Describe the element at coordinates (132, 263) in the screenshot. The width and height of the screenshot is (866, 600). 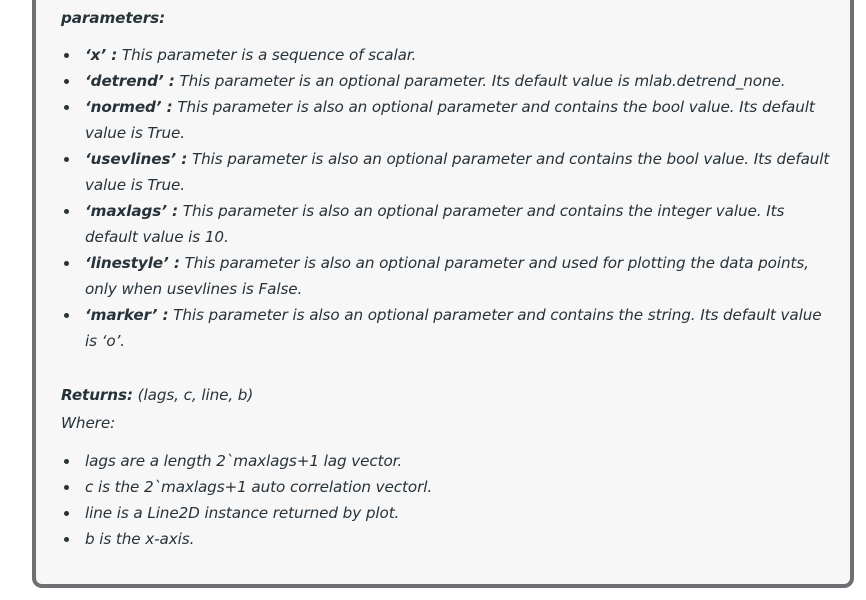
I see `param-name: ‘linestyle’ :` at that location.